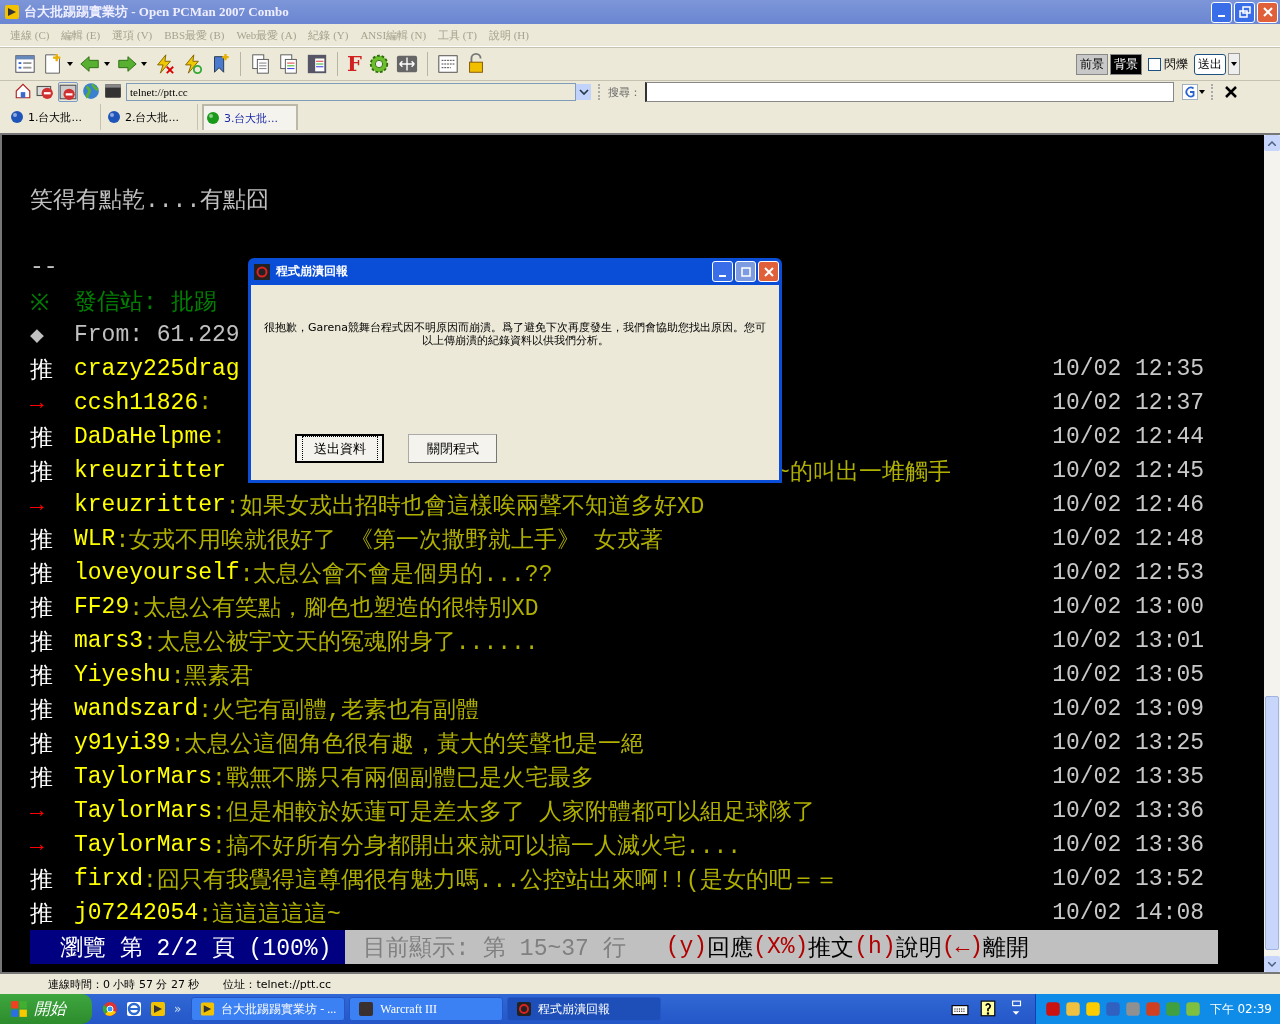 This screenshot has width=1280, height=1024. Describe the element at coordinates (157, 12) in the screenshot. I see `window-title: 台大批踢踢實業坊 - Open PCMan 2007 Combo` at that location.